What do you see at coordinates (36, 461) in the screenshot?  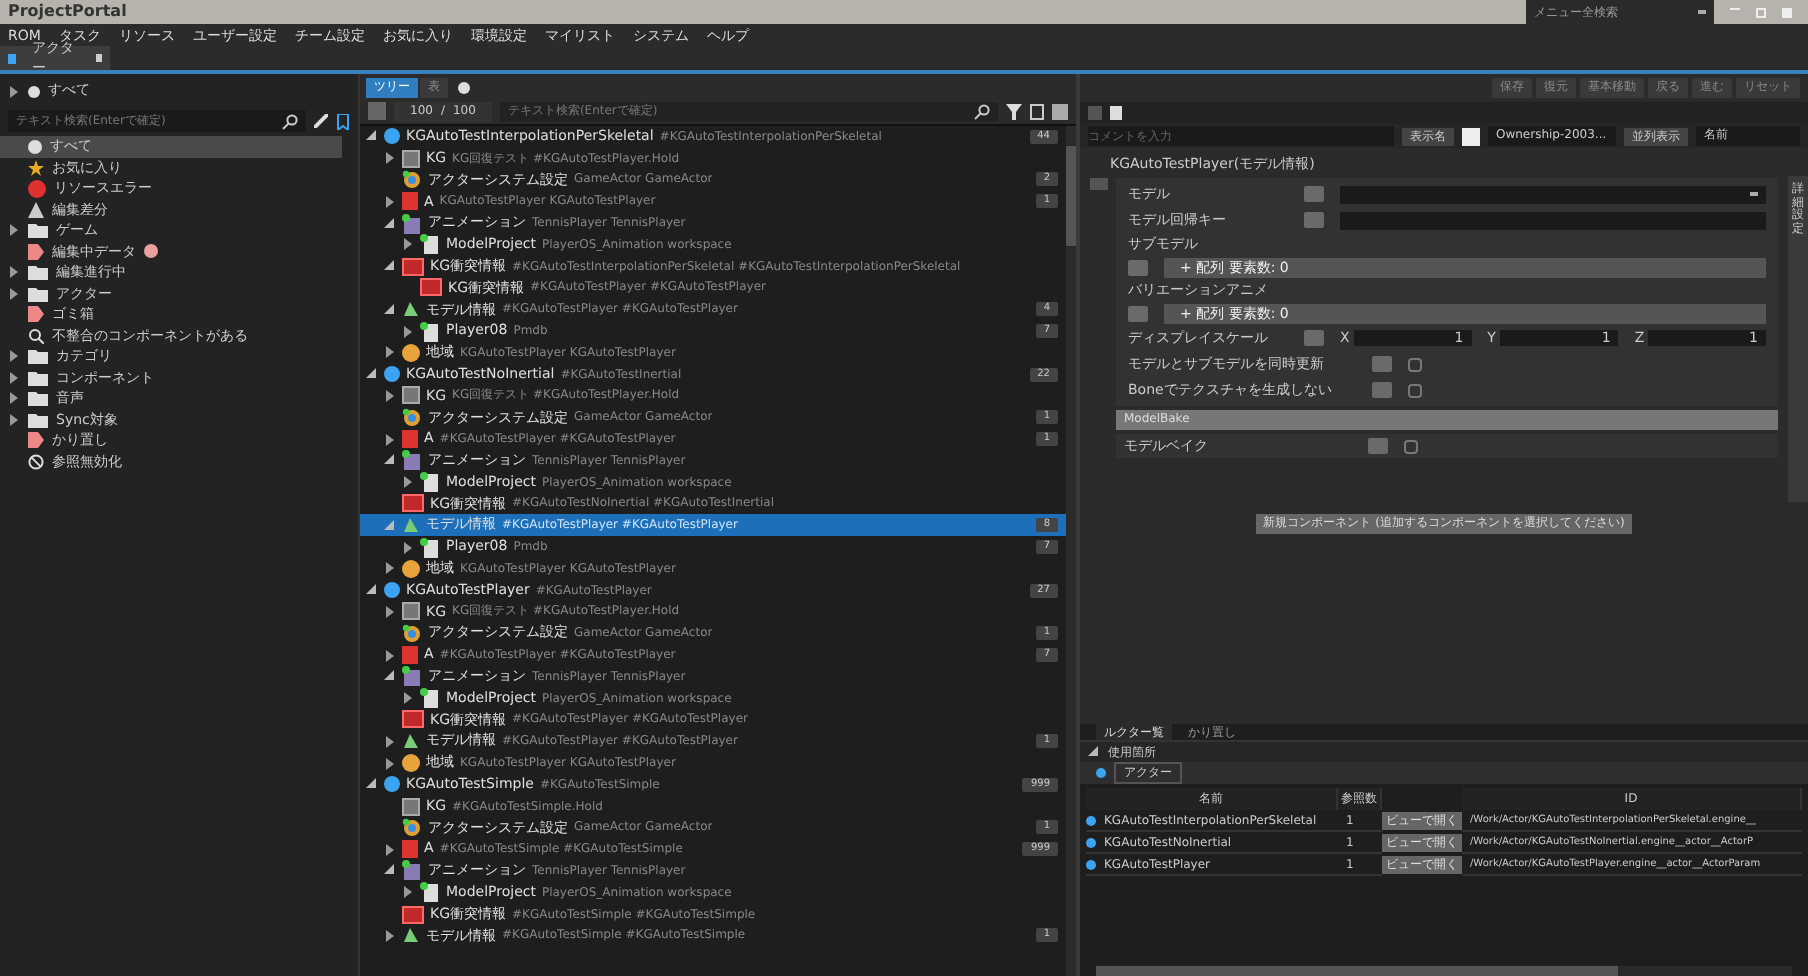 I see `ban-icon` at bounding box center [36, 461].